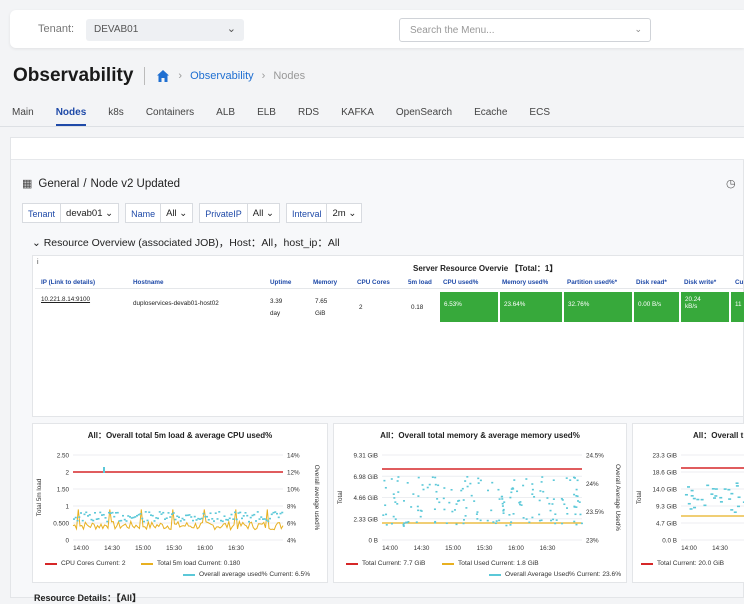 This screenshot has height=604, width=744. What do you see at coordinates (148, 282) in the screenshot?
I see `col-hostname: Hostname` at bounding box center [148, 282].